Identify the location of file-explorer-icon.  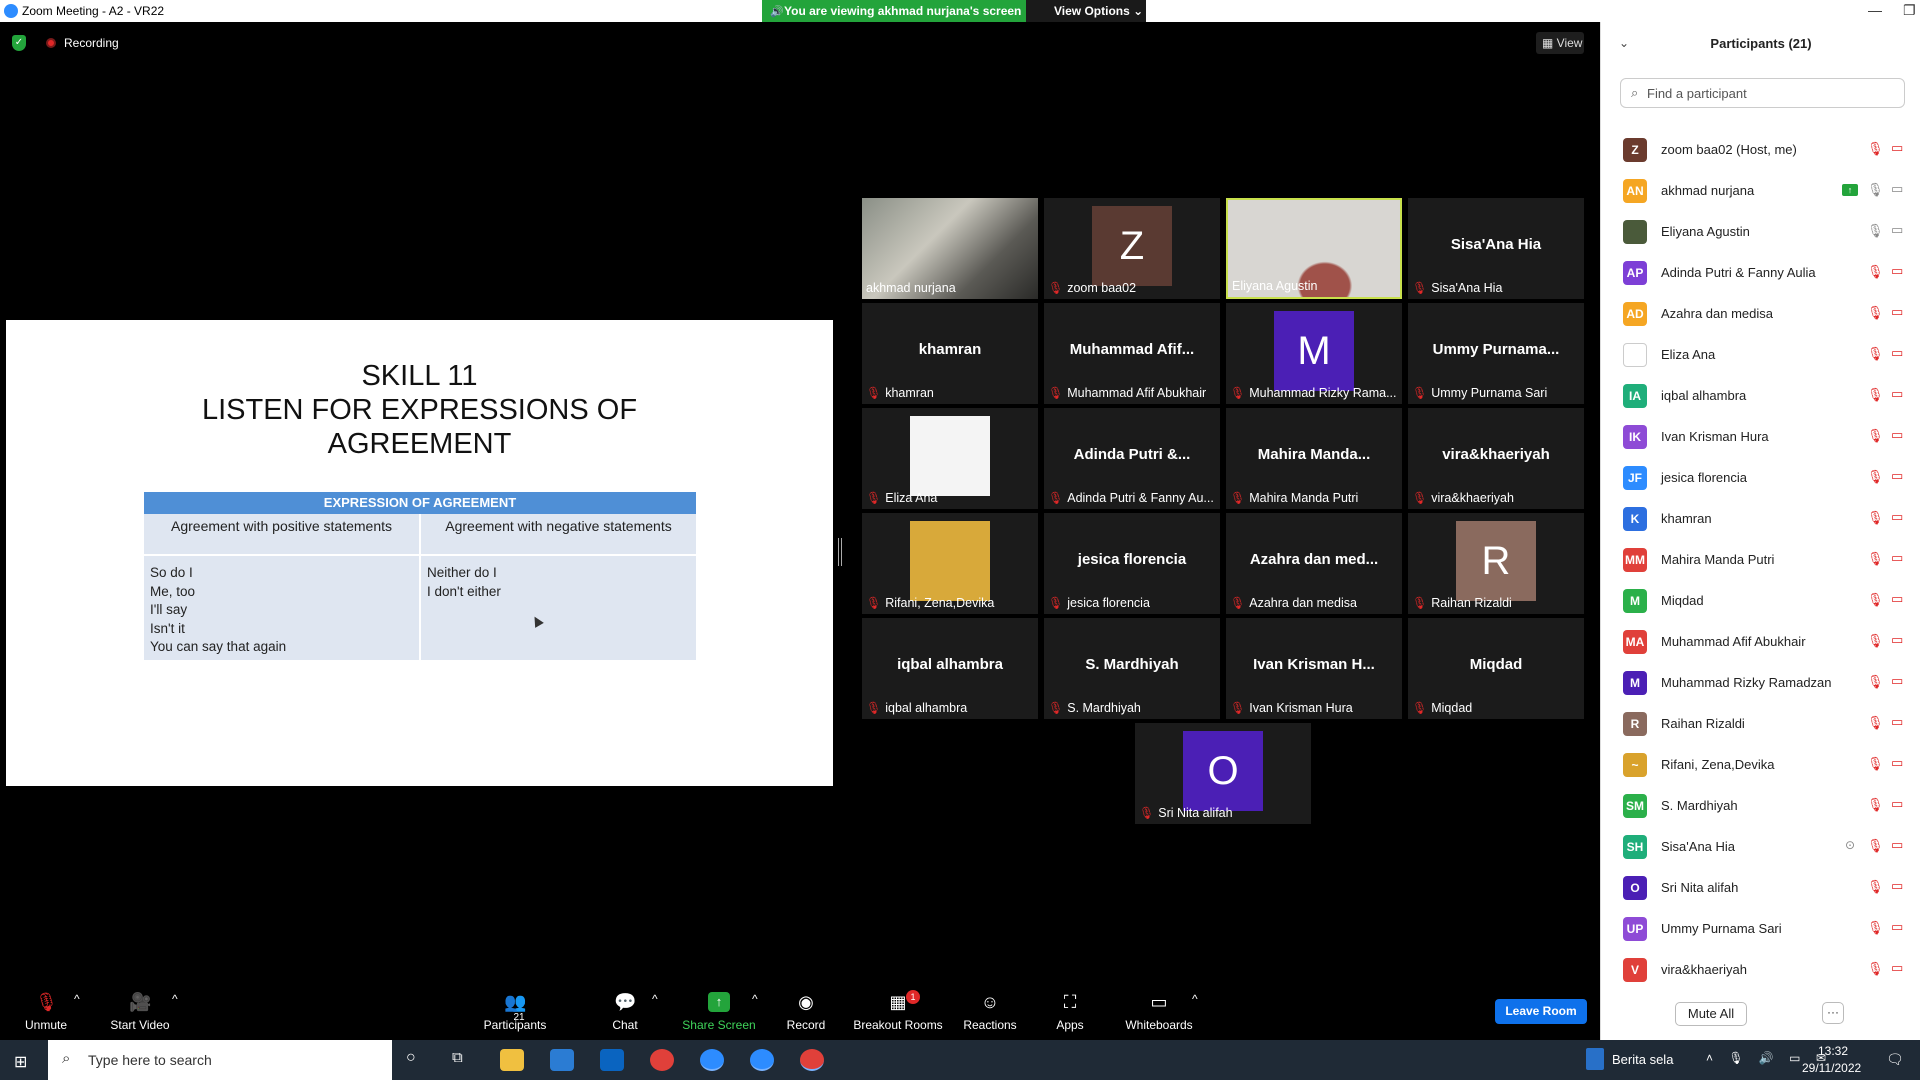
(512, 1060).